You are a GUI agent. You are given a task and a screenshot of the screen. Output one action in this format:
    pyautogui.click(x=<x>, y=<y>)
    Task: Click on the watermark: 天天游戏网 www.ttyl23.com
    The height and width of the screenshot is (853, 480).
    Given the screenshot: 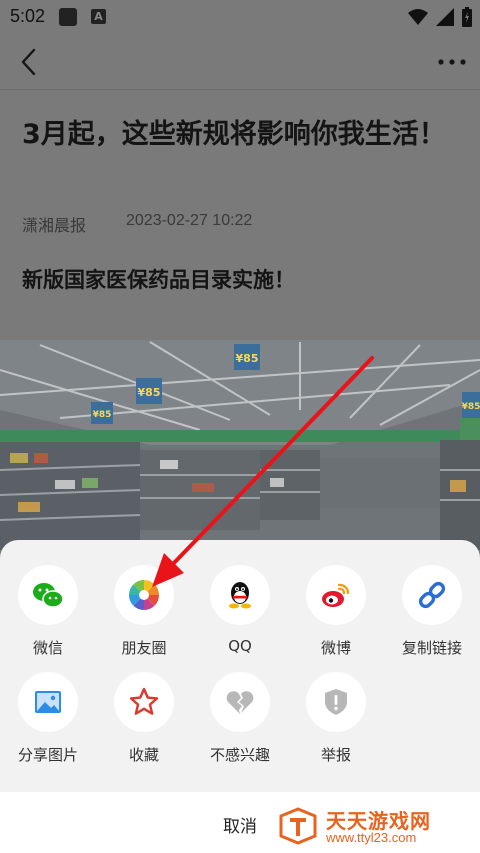 What is the action you would take?
    pyautogui.click(x=375, y=825)
    